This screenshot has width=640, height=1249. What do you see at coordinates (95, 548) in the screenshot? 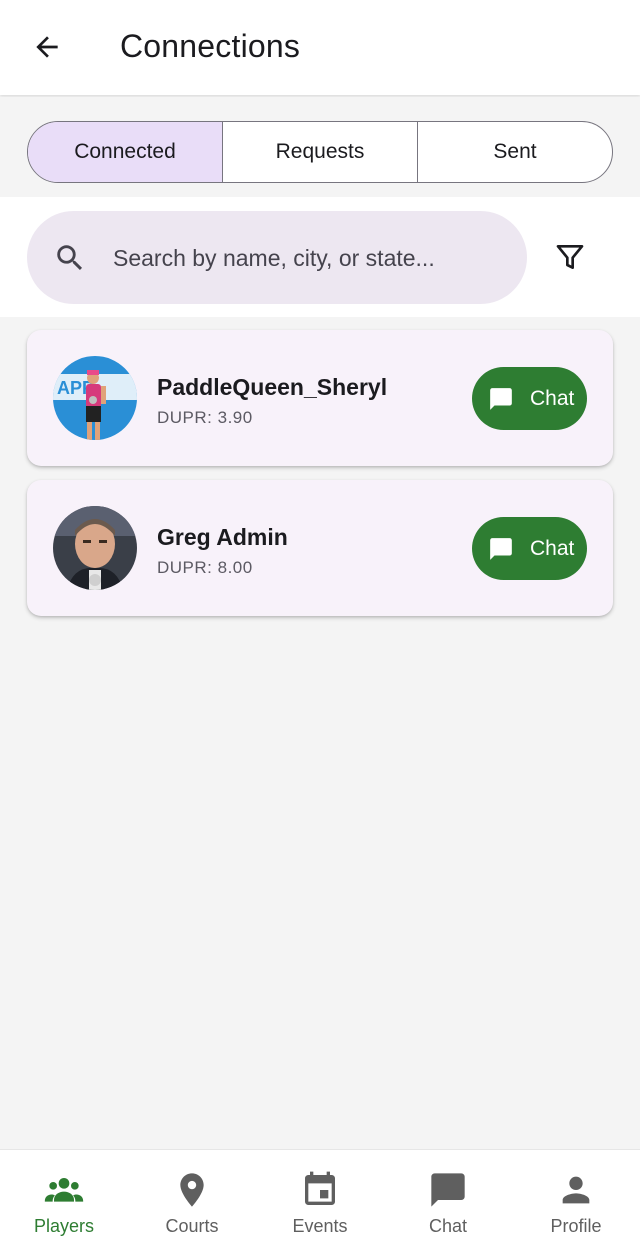
I see `avatar` at bounding box center [95, 548].